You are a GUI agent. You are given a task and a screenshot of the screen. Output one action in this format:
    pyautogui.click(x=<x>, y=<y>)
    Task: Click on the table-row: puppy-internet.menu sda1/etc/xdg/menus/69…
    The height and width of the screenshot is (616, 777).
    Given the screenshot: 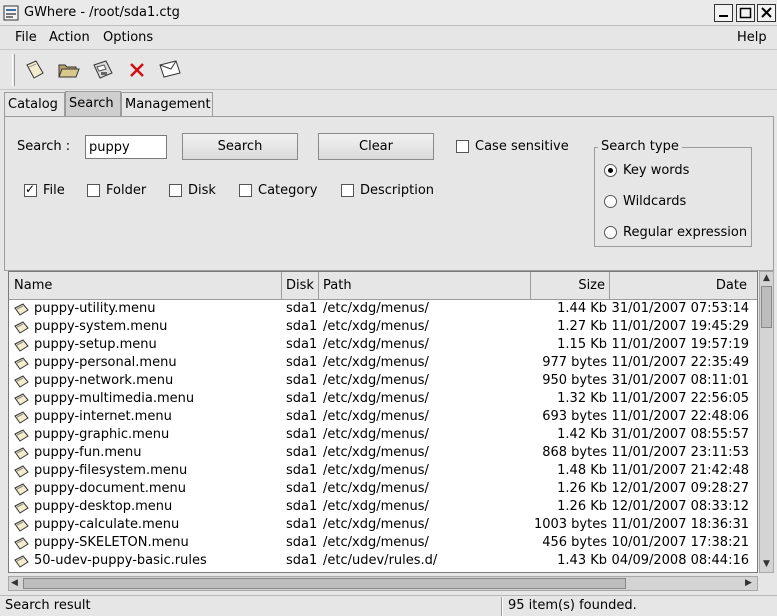 What is the action you would take?
    pyautogui.click(x=383, y=417)
    